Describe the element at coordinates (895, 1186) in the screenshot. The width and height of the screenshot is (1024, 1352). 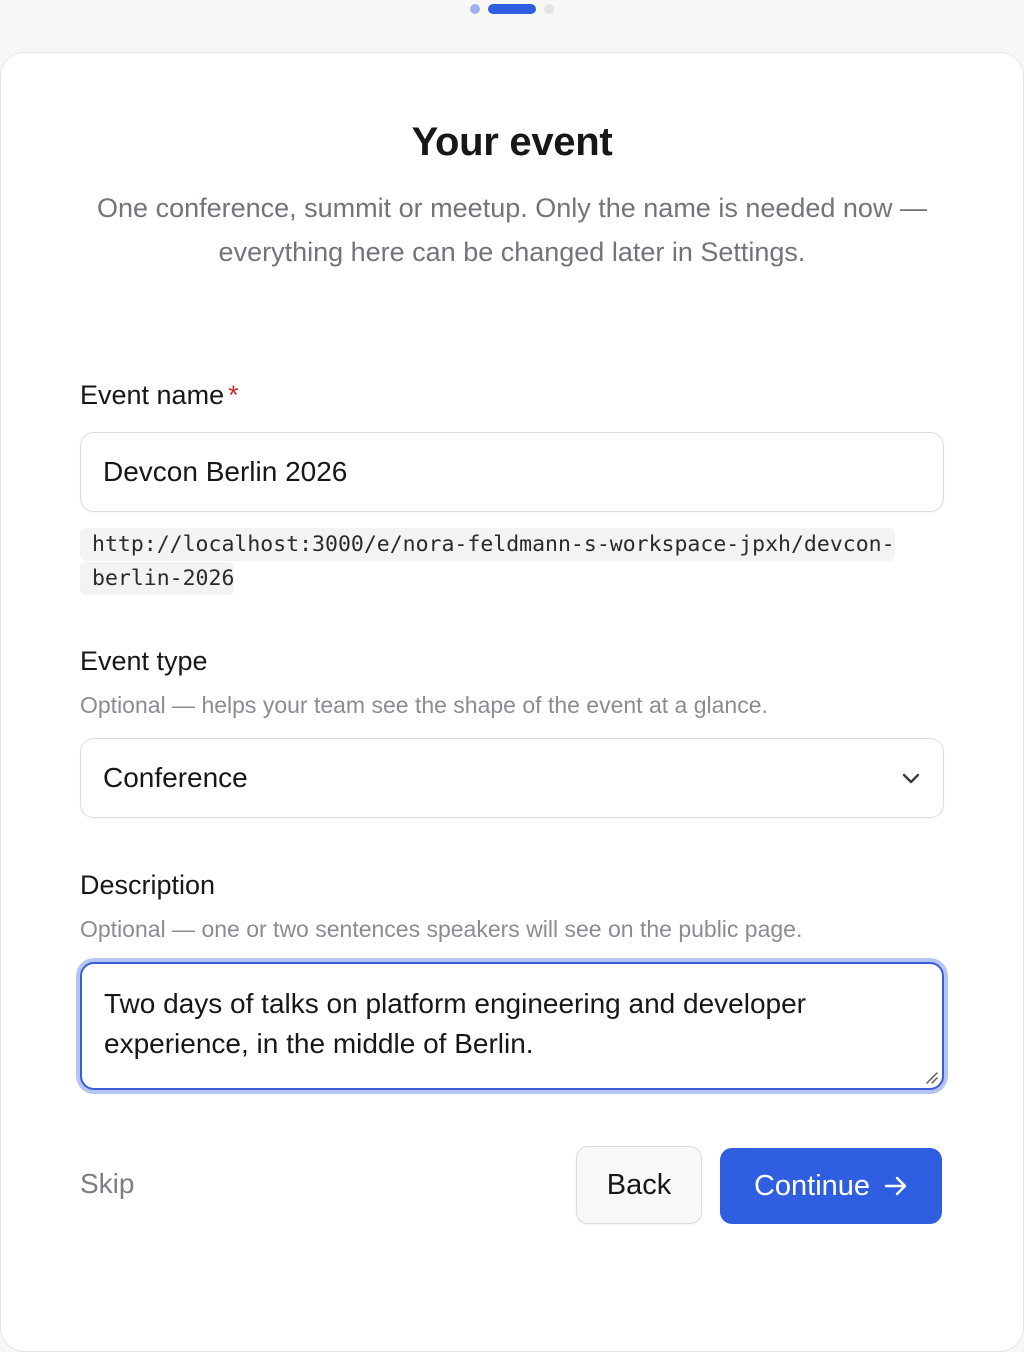
I see `arrow-right-icon` at that location.